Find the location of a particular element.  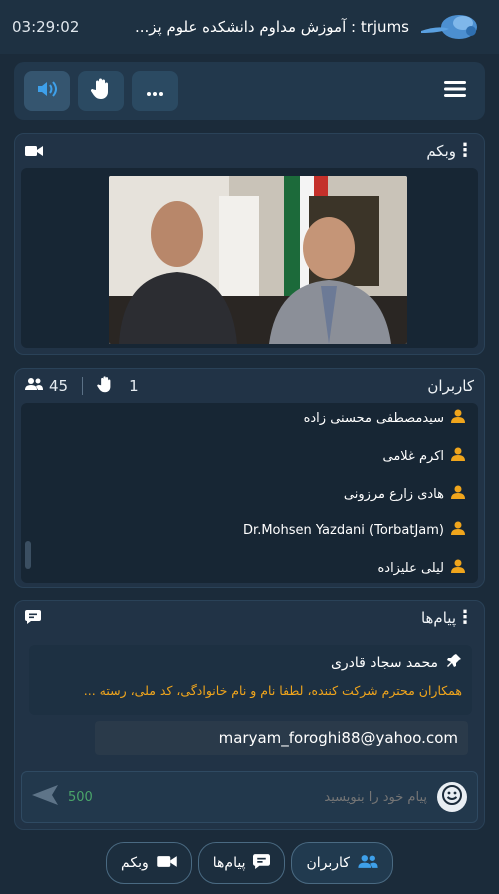

divider is located at coordinates (83, 386).